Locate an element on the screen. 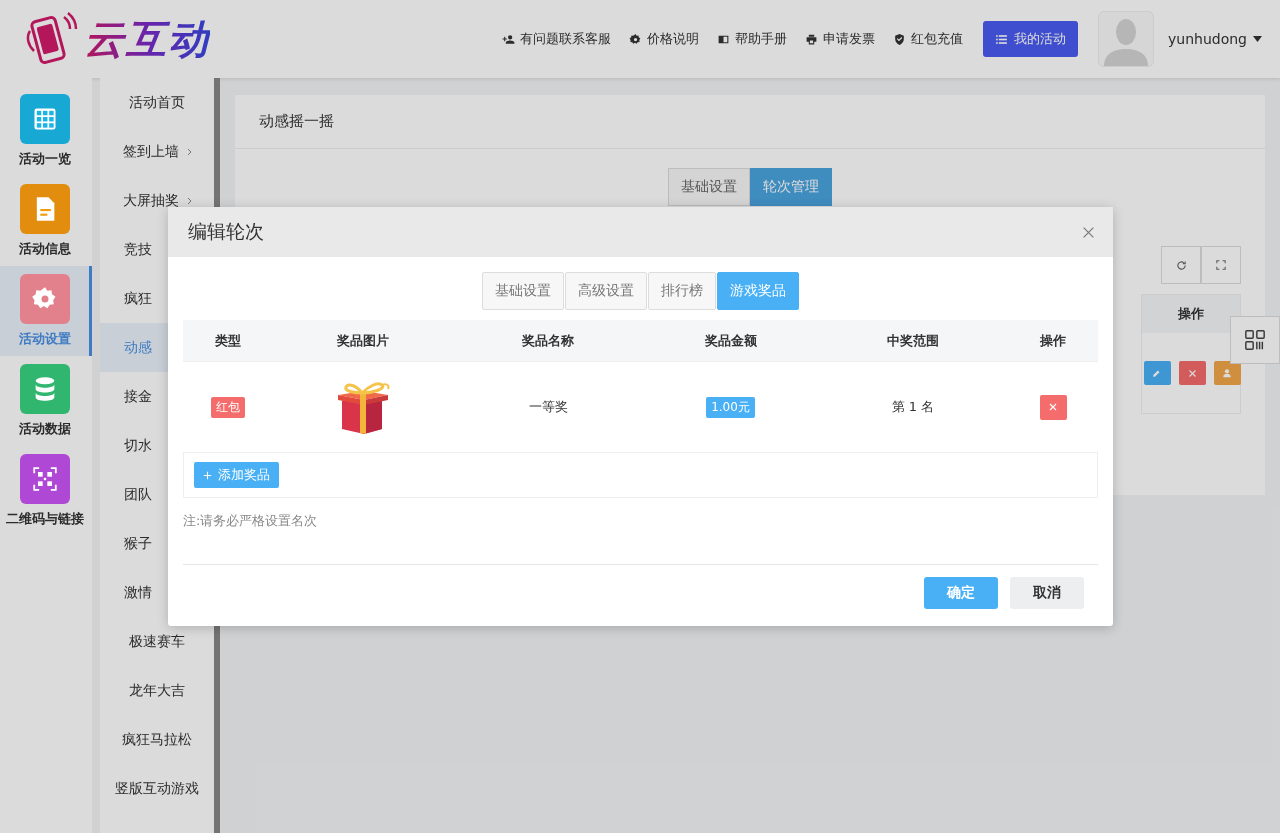 This screenshot has width=1280, height=833. header-link: 帮助手册 is located at coordinates (752, 39).